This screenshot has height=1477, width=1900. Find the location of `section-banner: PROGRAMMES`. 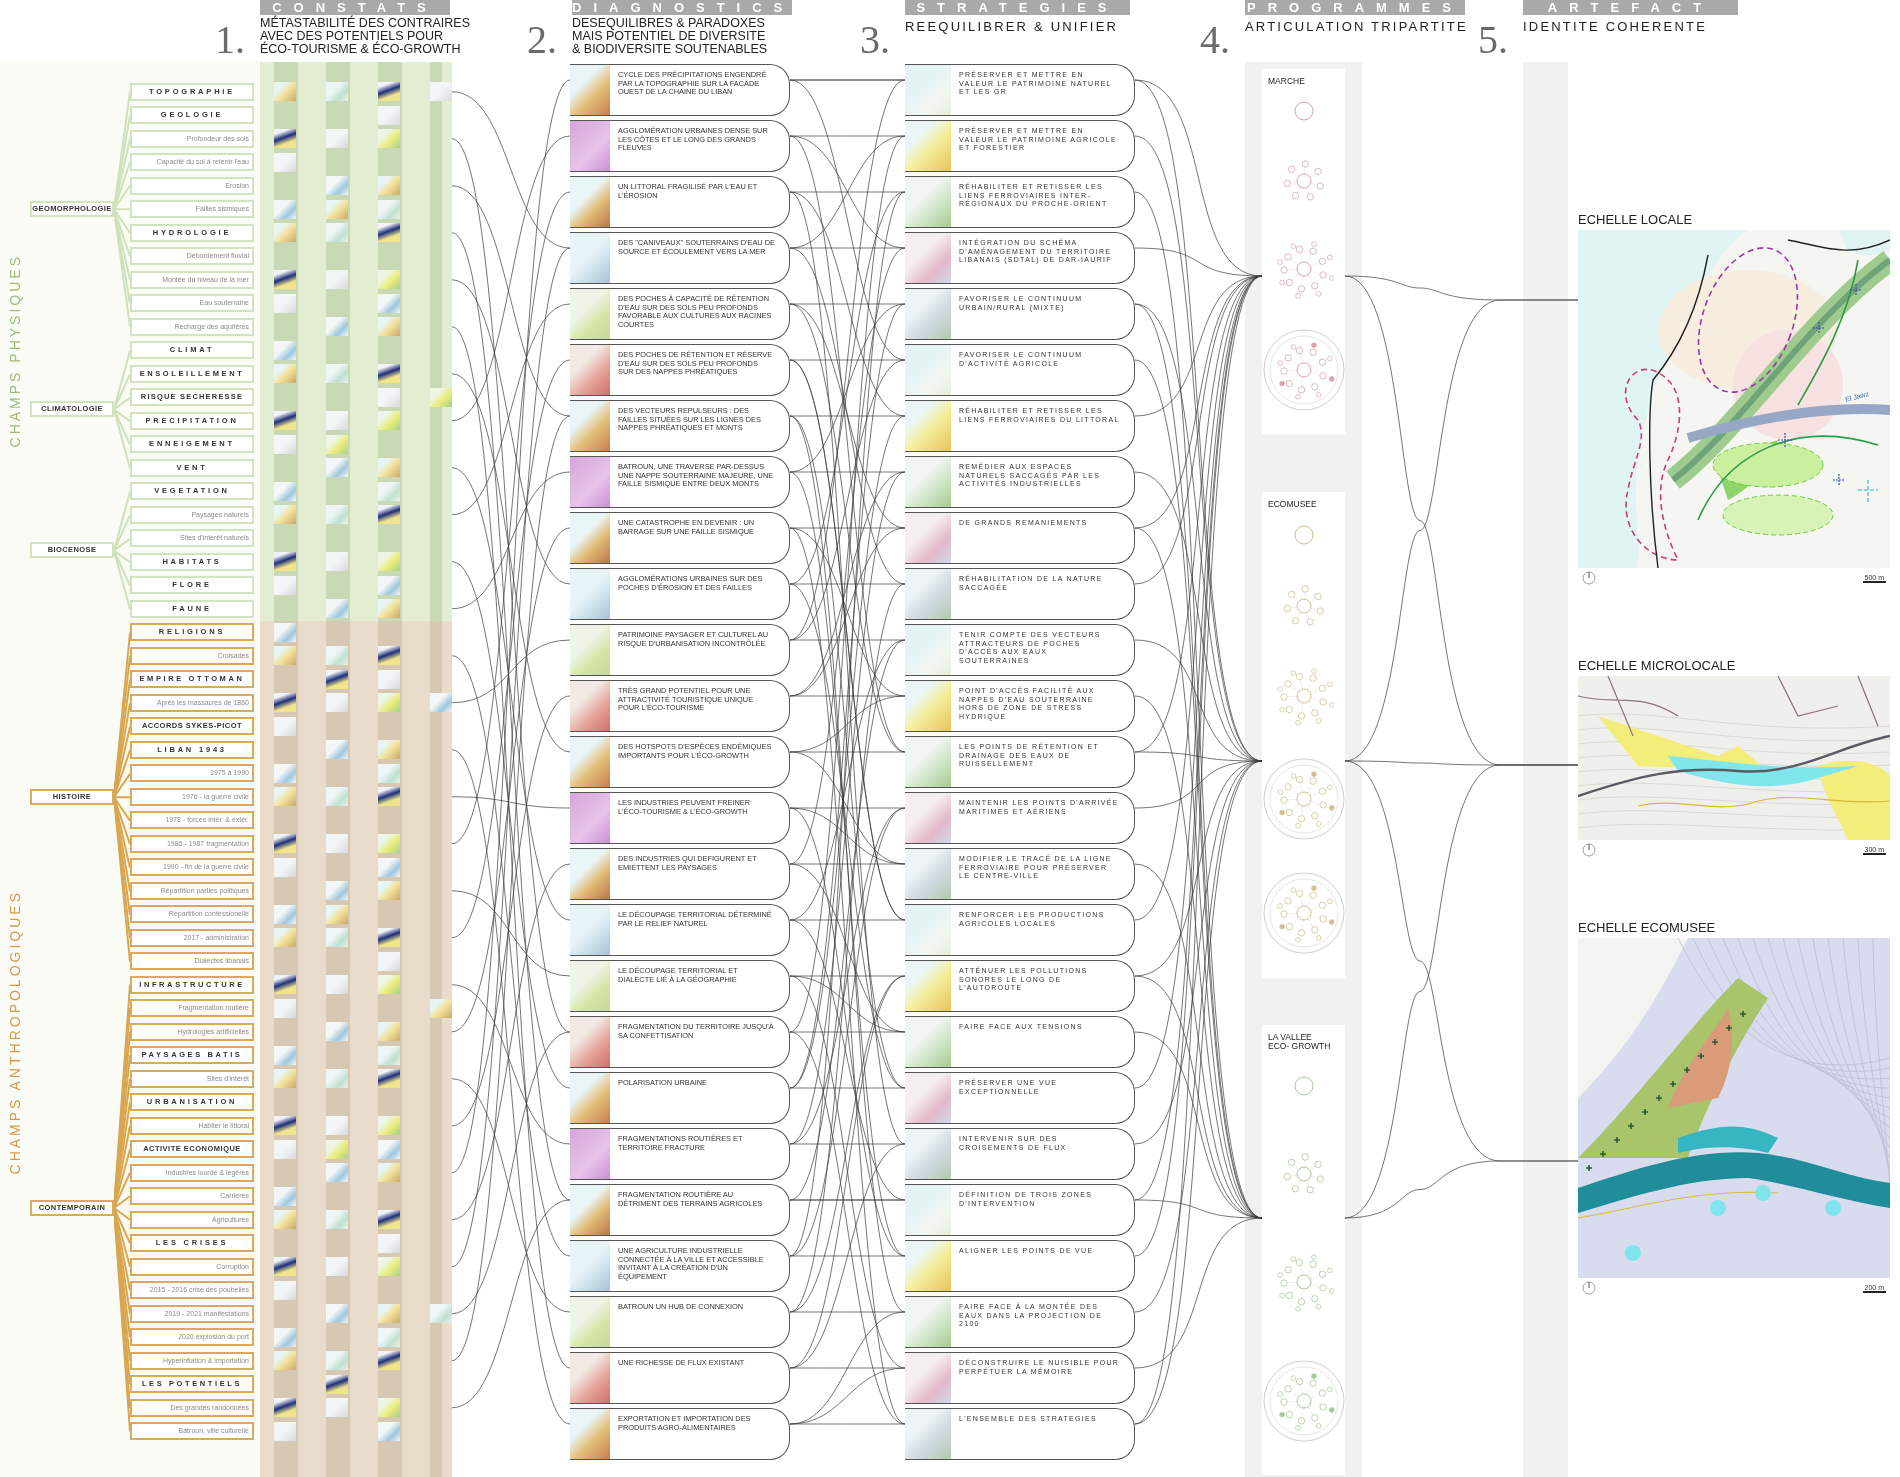

section-banner: PROGRAMMES is located at coordinates (1355, 7).